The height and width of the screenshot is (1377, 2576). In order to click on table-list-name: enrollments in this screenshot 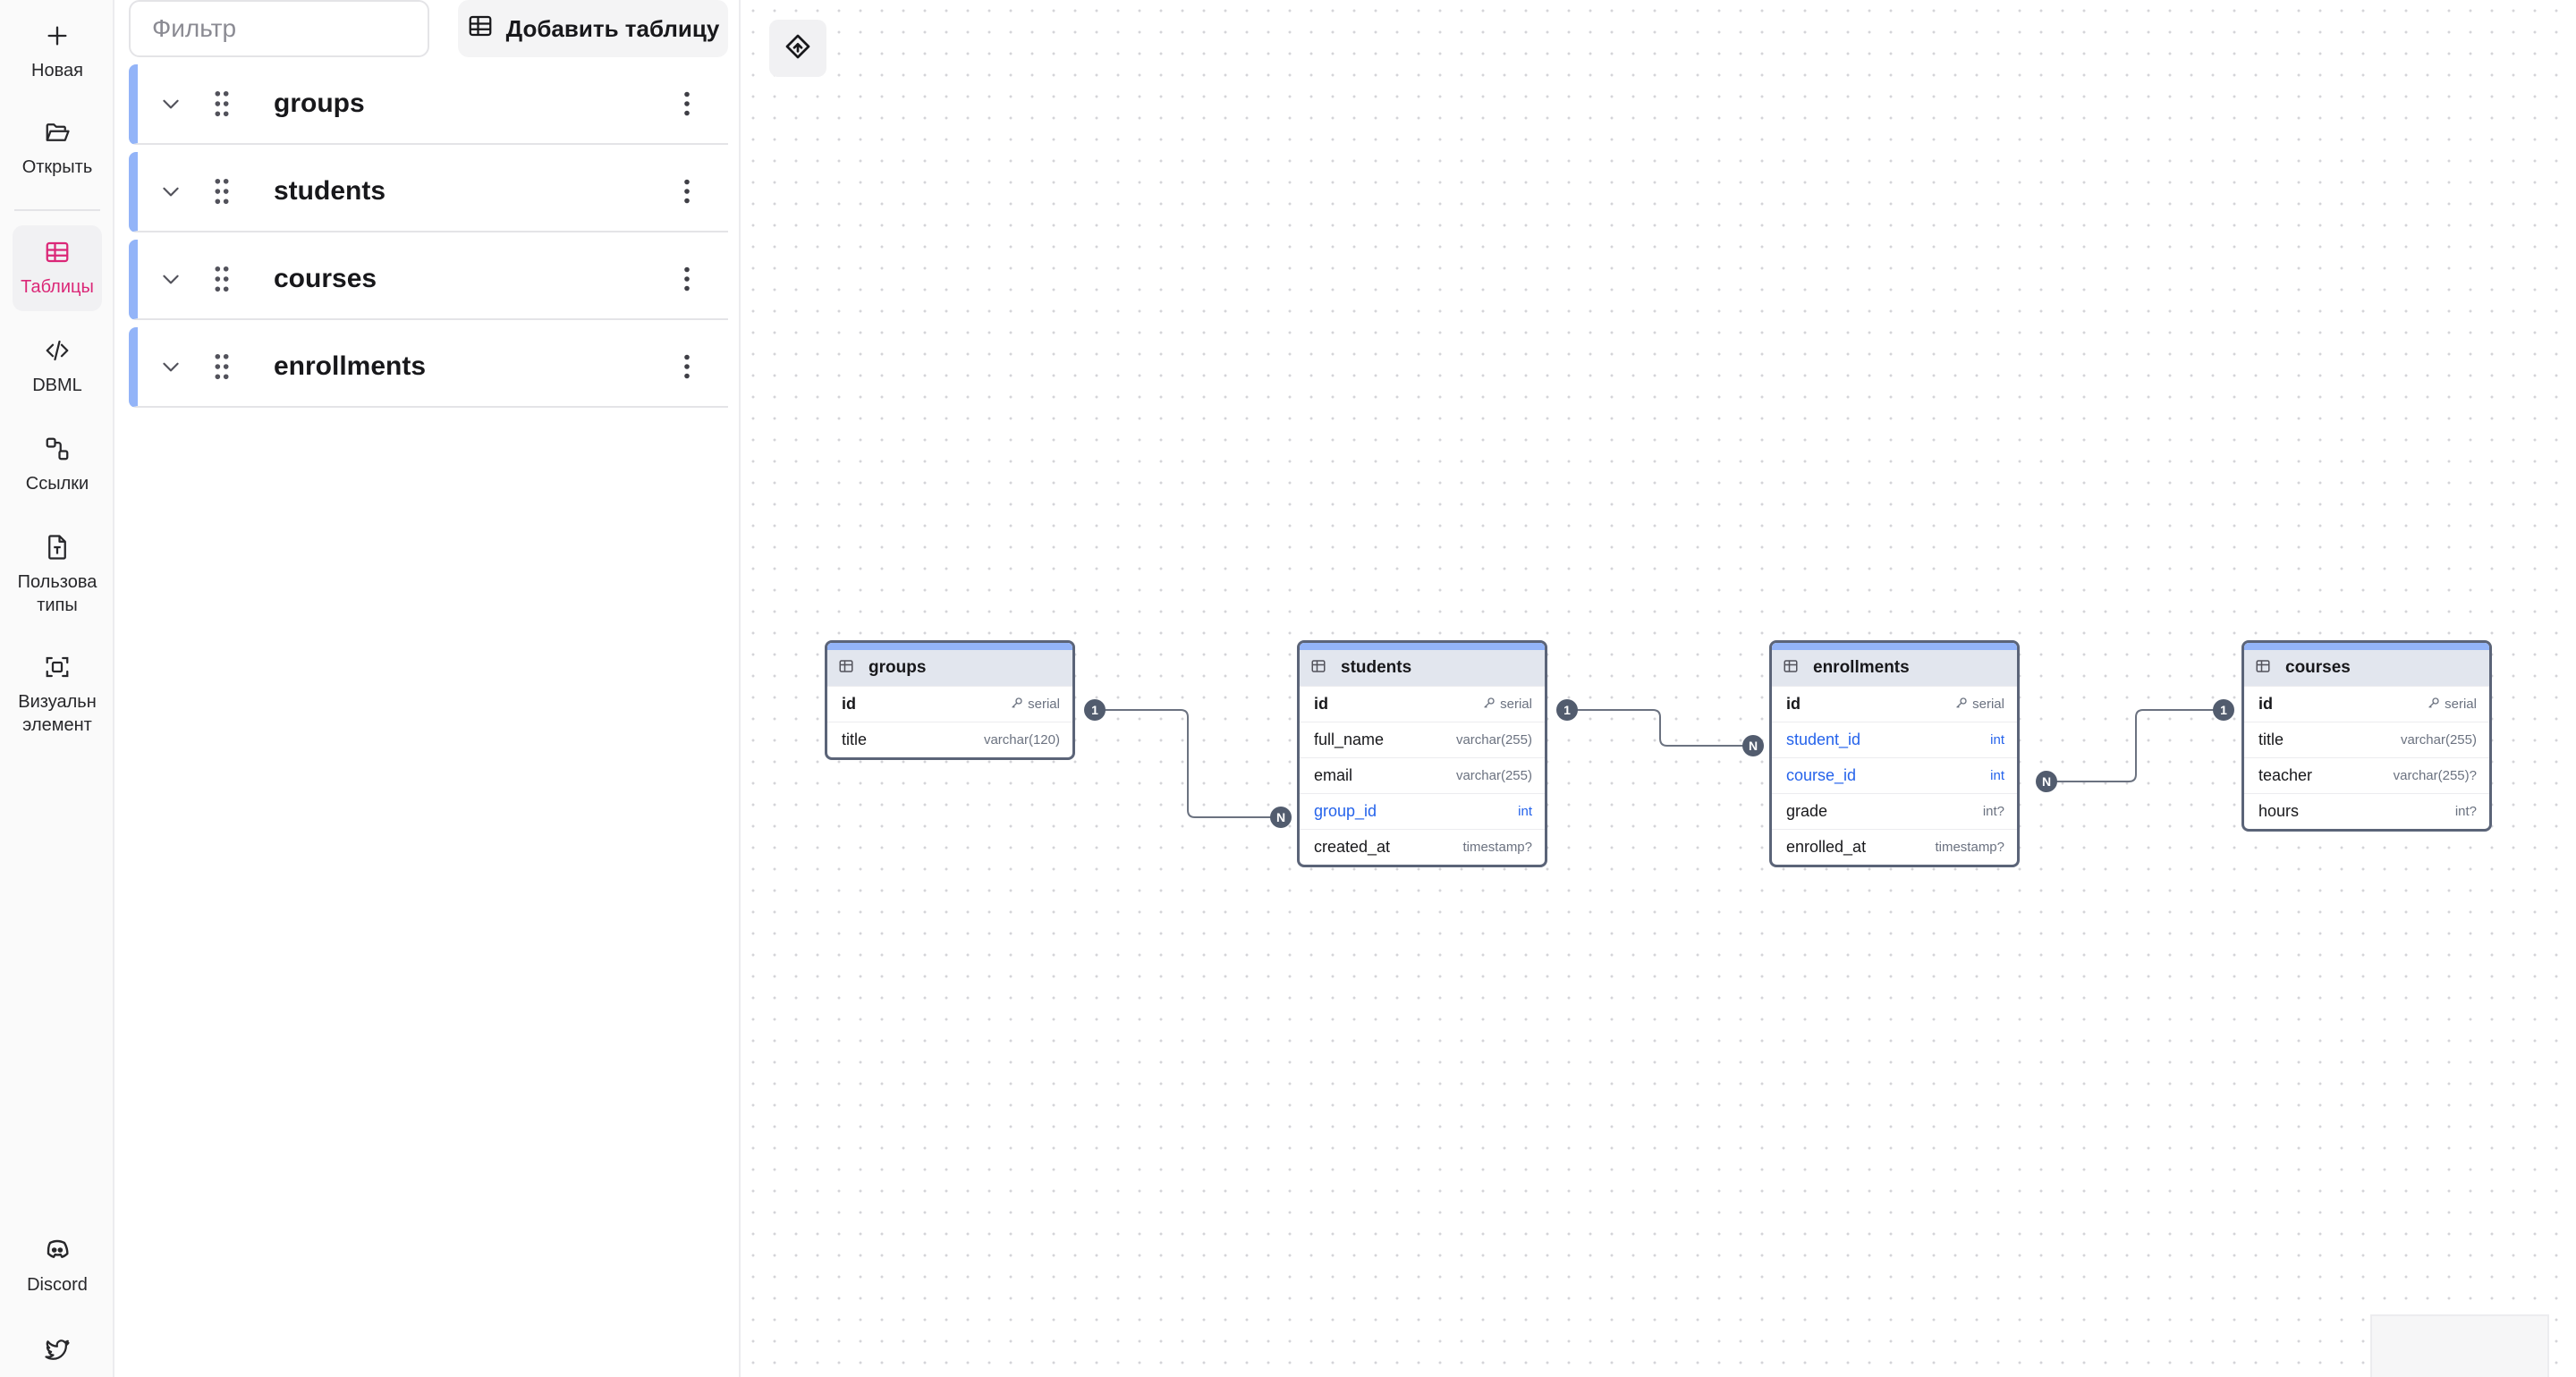, I will do `click(350, 366)`.